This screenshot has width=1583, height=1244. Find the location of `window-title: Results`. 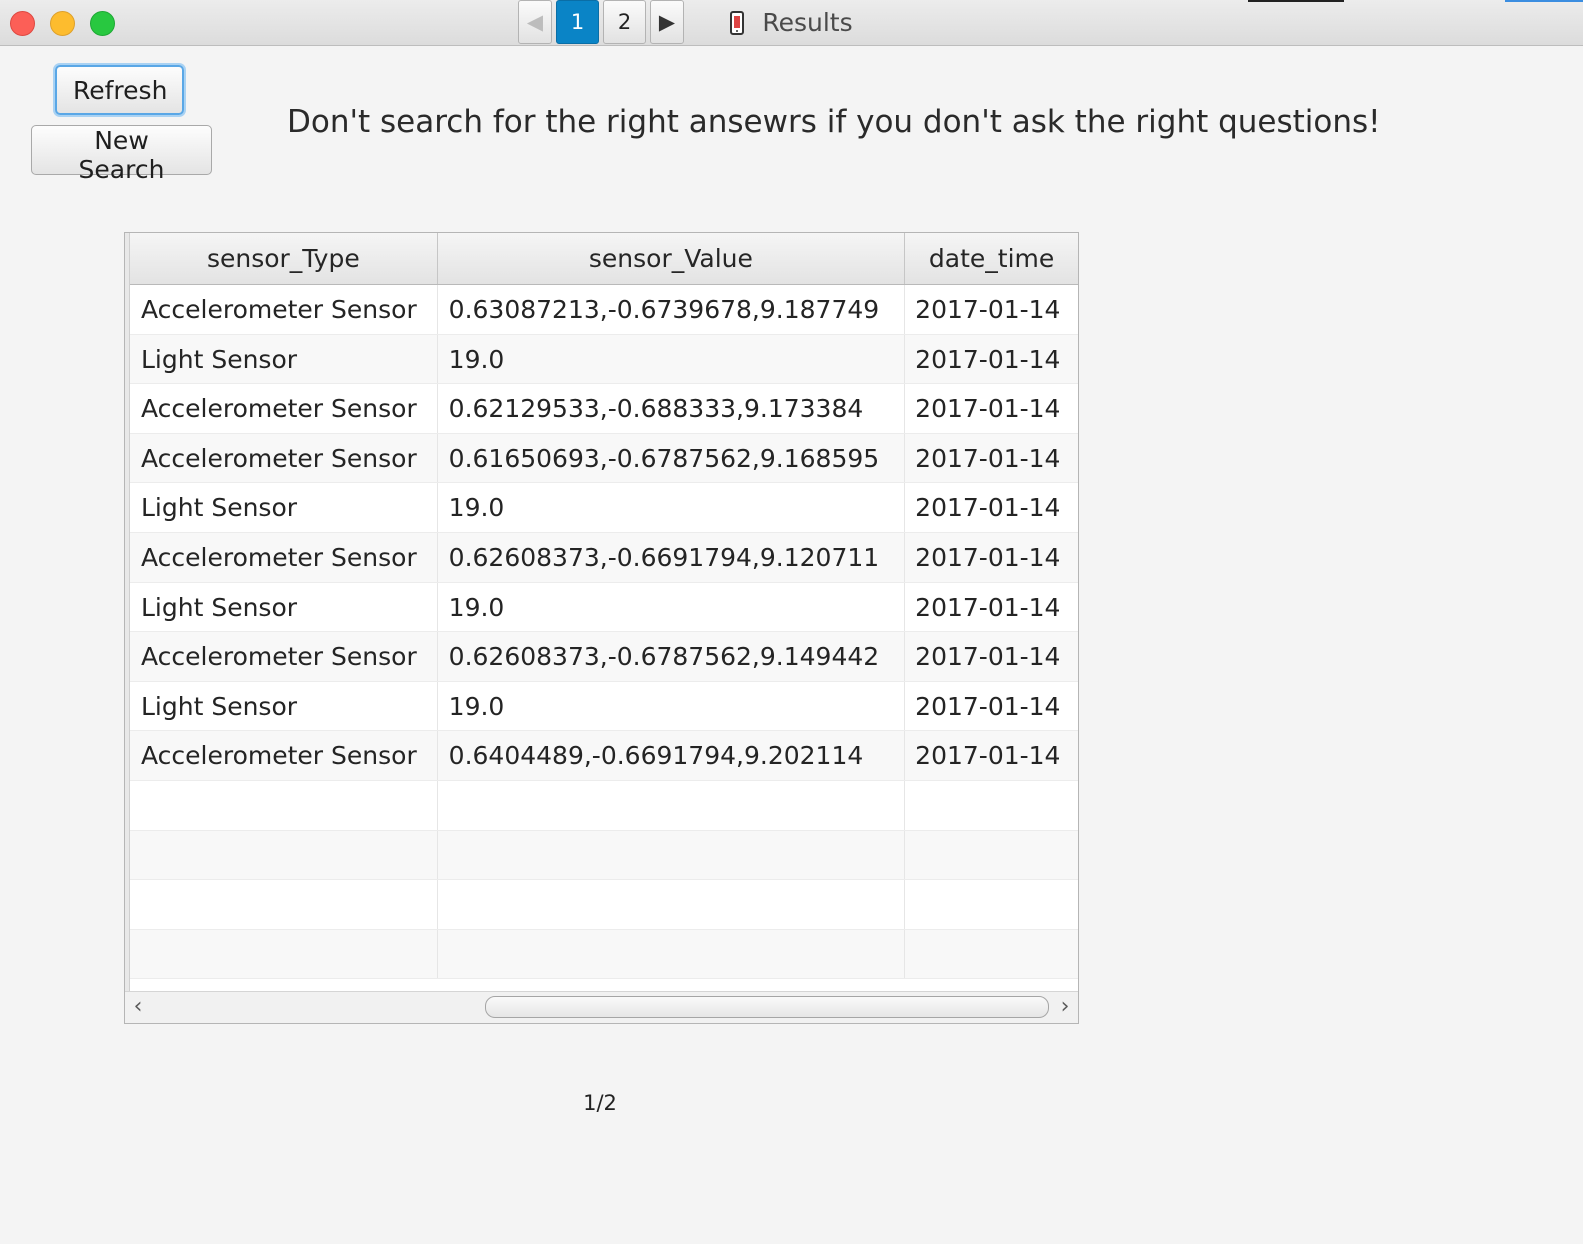

window-title: Results is located at coordinates (807, 22).